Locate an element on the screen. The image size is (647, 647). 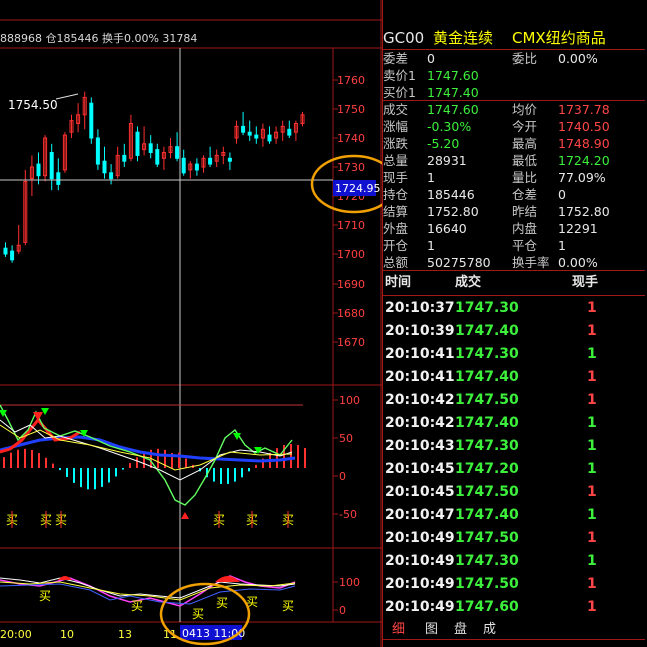
quote-row: 总量 28931 最低 1724.20 is located at coordinates (513, 160).